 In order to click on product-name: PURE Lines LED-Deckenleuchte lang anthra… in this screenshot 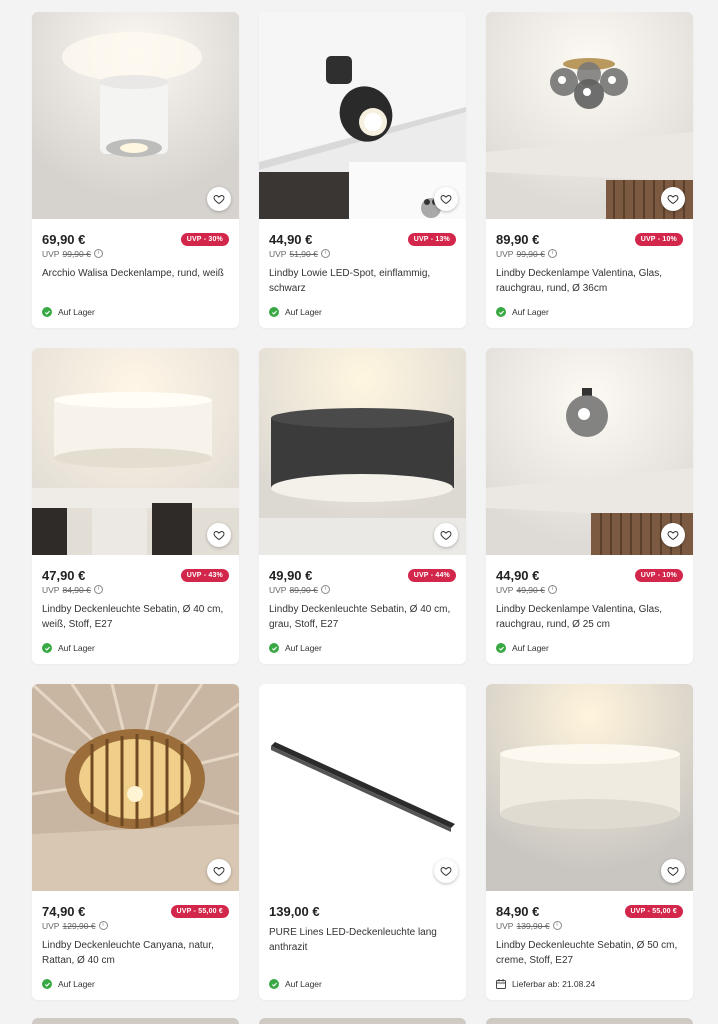, I will do `click(362, 940)`.